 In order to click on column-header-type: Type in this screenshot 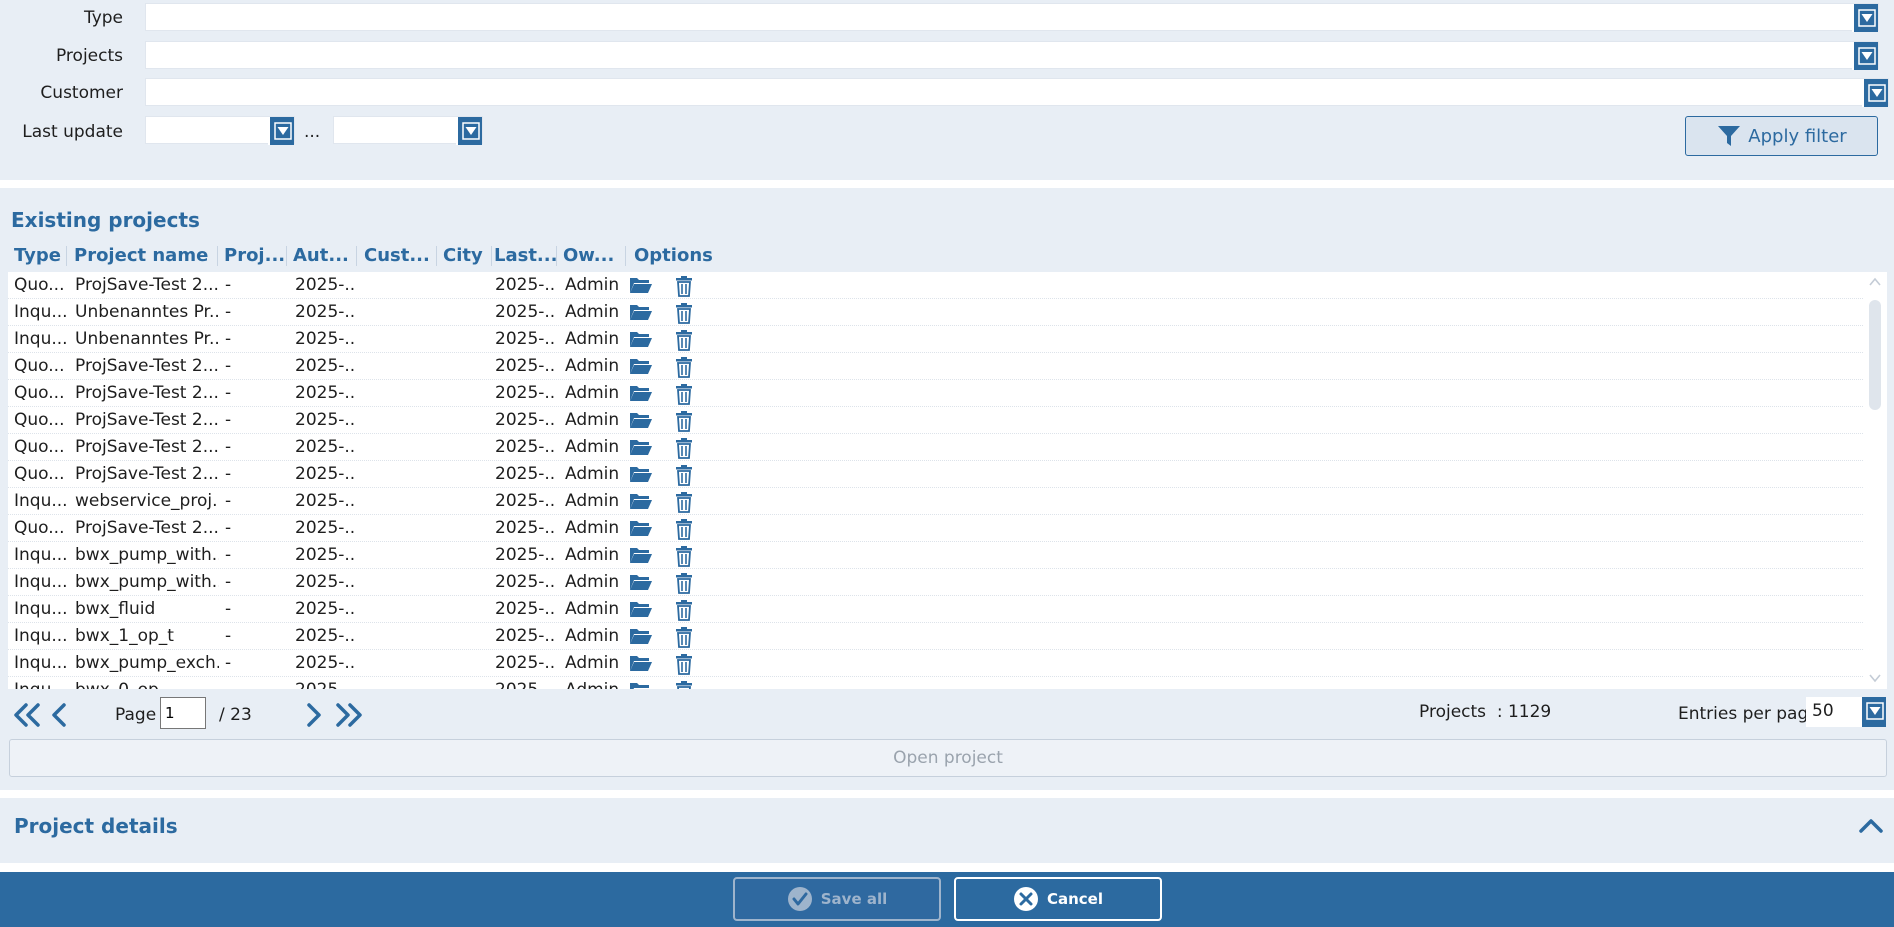, I will do `click(39, 256)`.